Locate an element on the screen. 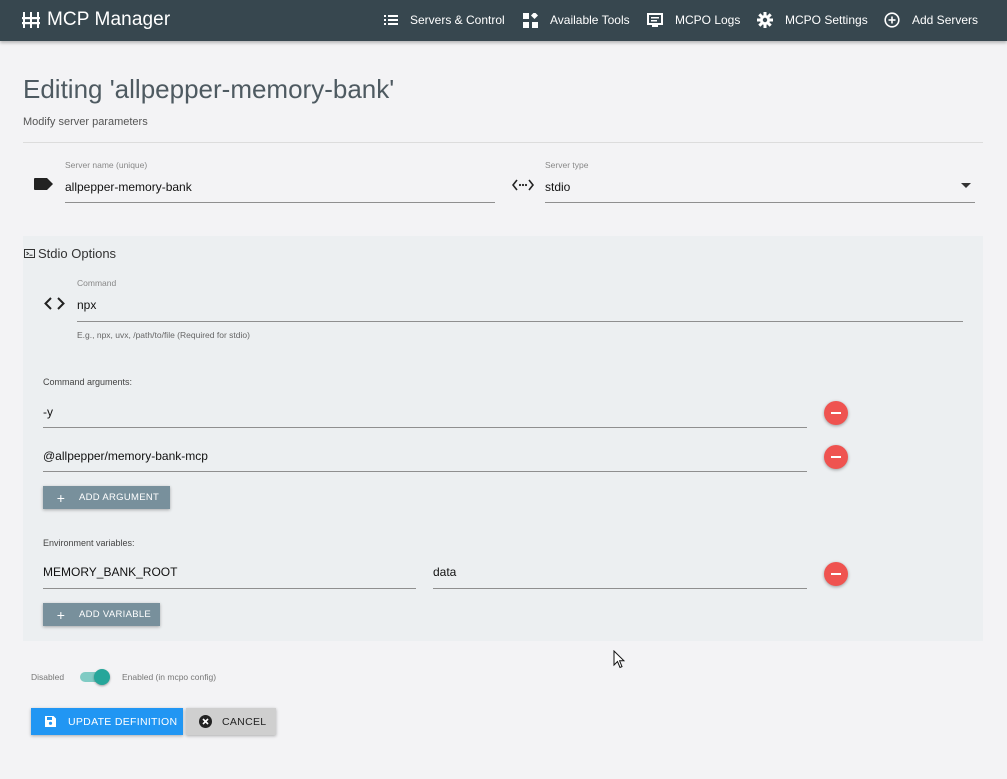  terminal-window-icon is located at coordinates (655, 20).